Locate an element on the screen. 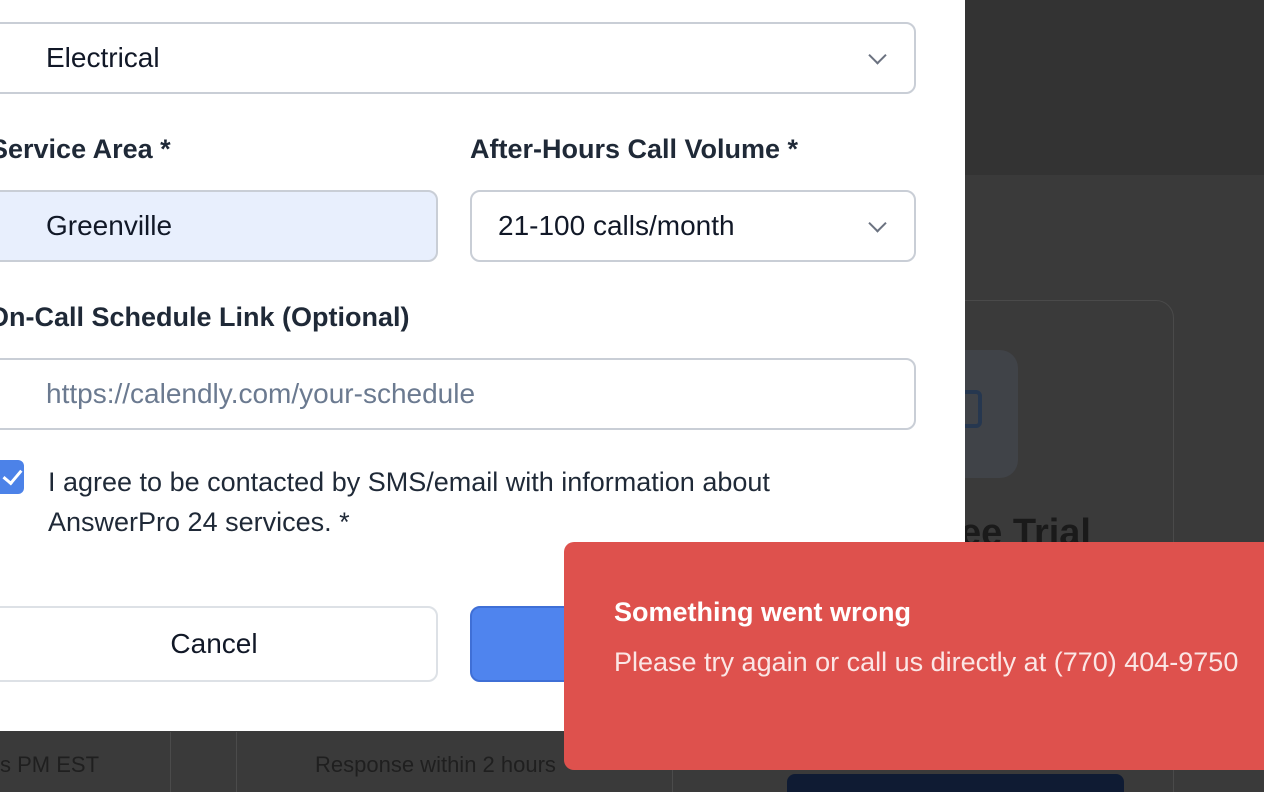 Image resolution: width=1264 pixels, height=792 pixels. toast-title: Something went wrong is located at coordinates (762, 612).